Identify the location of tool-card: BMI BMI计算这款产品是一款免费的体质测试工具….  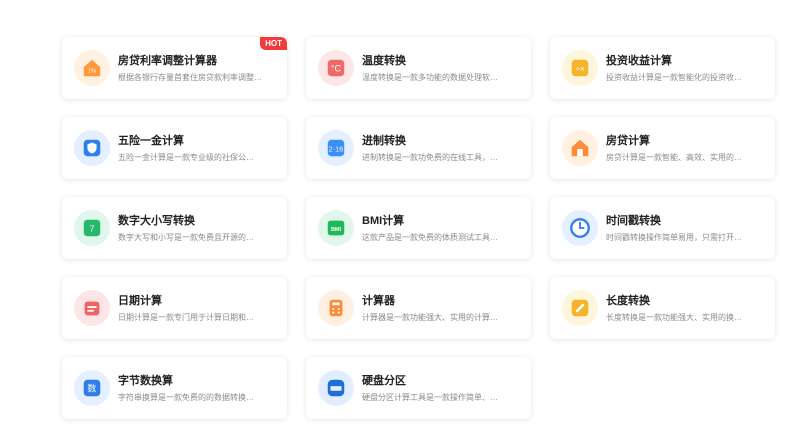
(418, 228).